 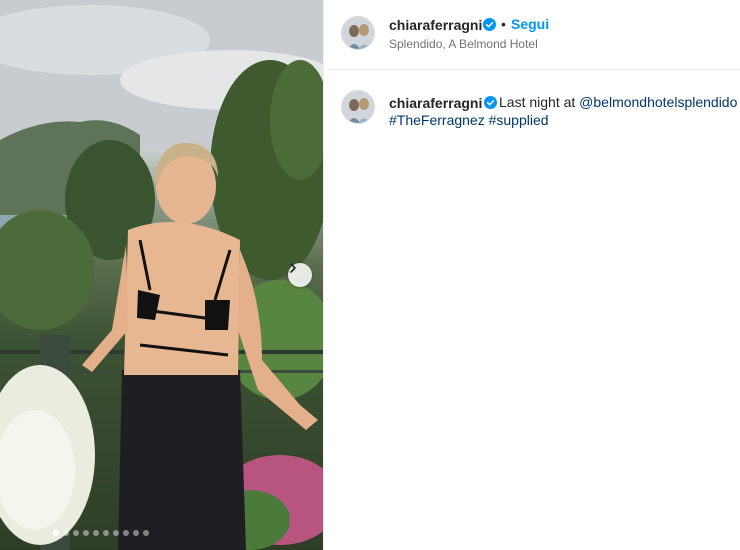 What do you see at coordinates (435, 25) in the screenshot?
I see `post-author-username: chiaraferragni` at bounding box center [435, 25].